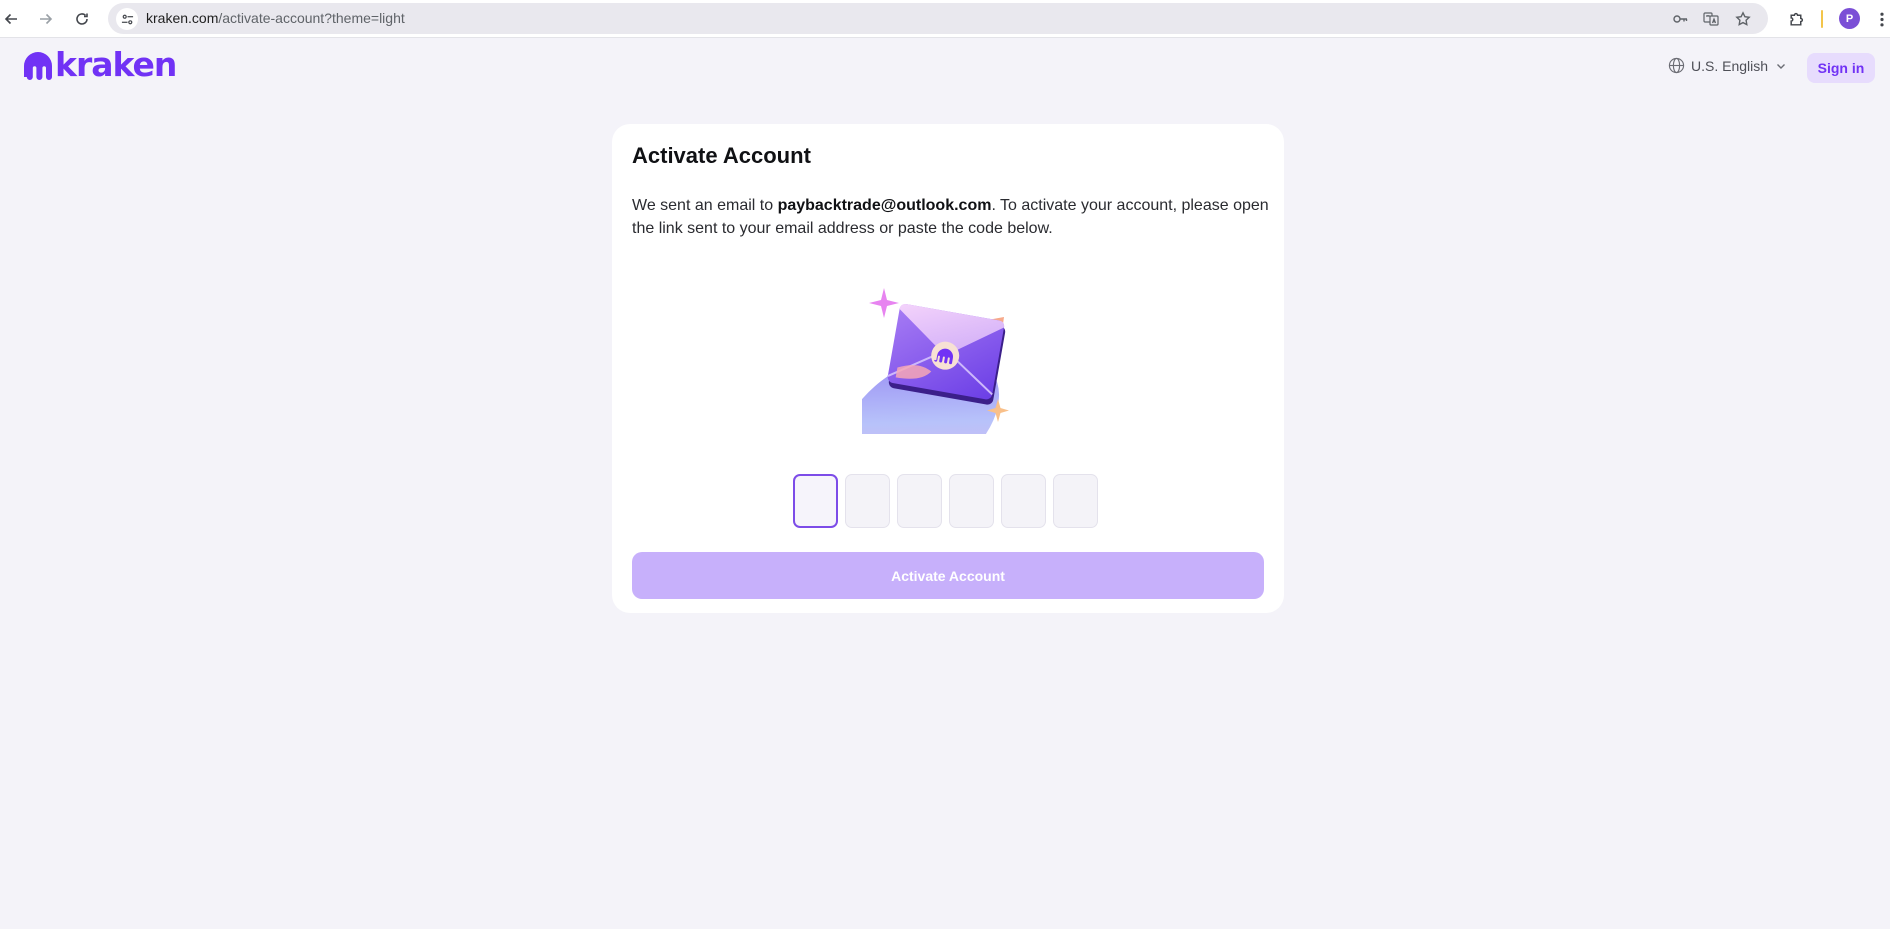  Describe the element at coordinates (1841, 68) in the screenshot. I see `sign-in-button: Sign in` at that location.